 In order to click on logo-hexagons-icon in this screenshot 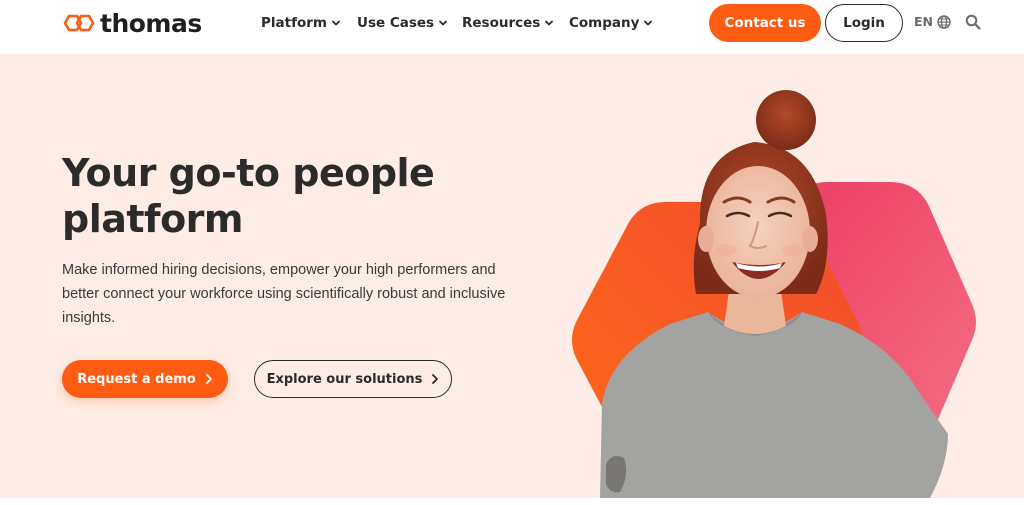, I will do `click(79, 23)`.